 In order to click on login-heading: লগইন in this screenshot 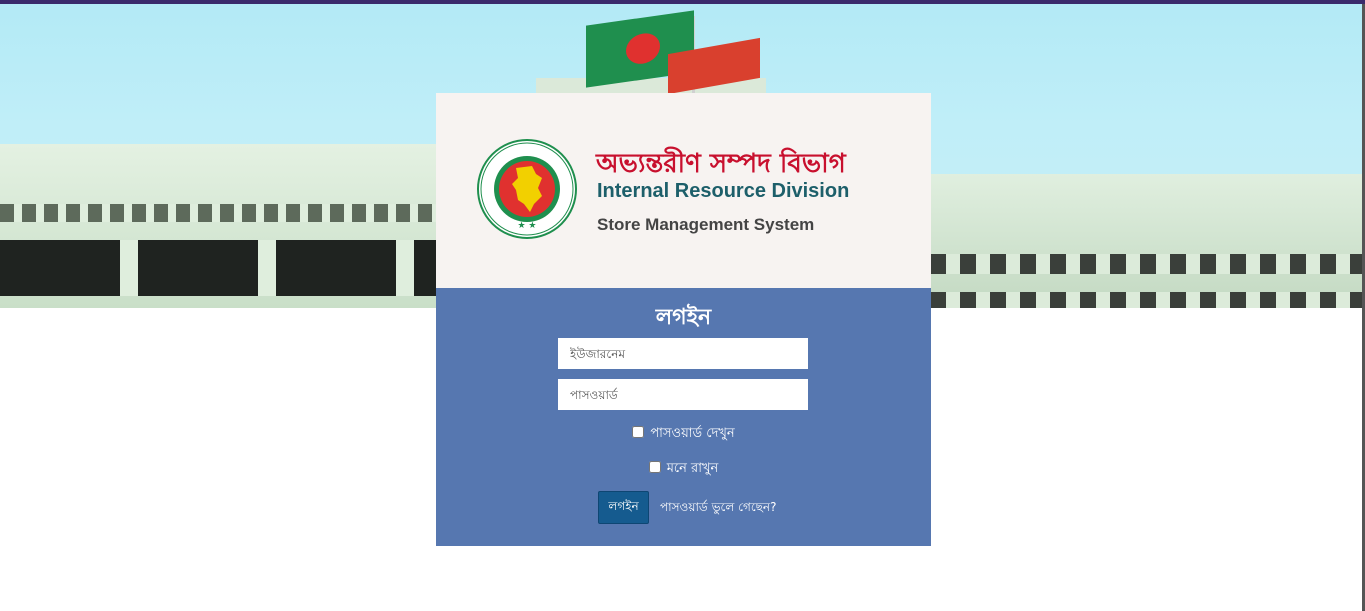, I will do `click(683, 317)`.